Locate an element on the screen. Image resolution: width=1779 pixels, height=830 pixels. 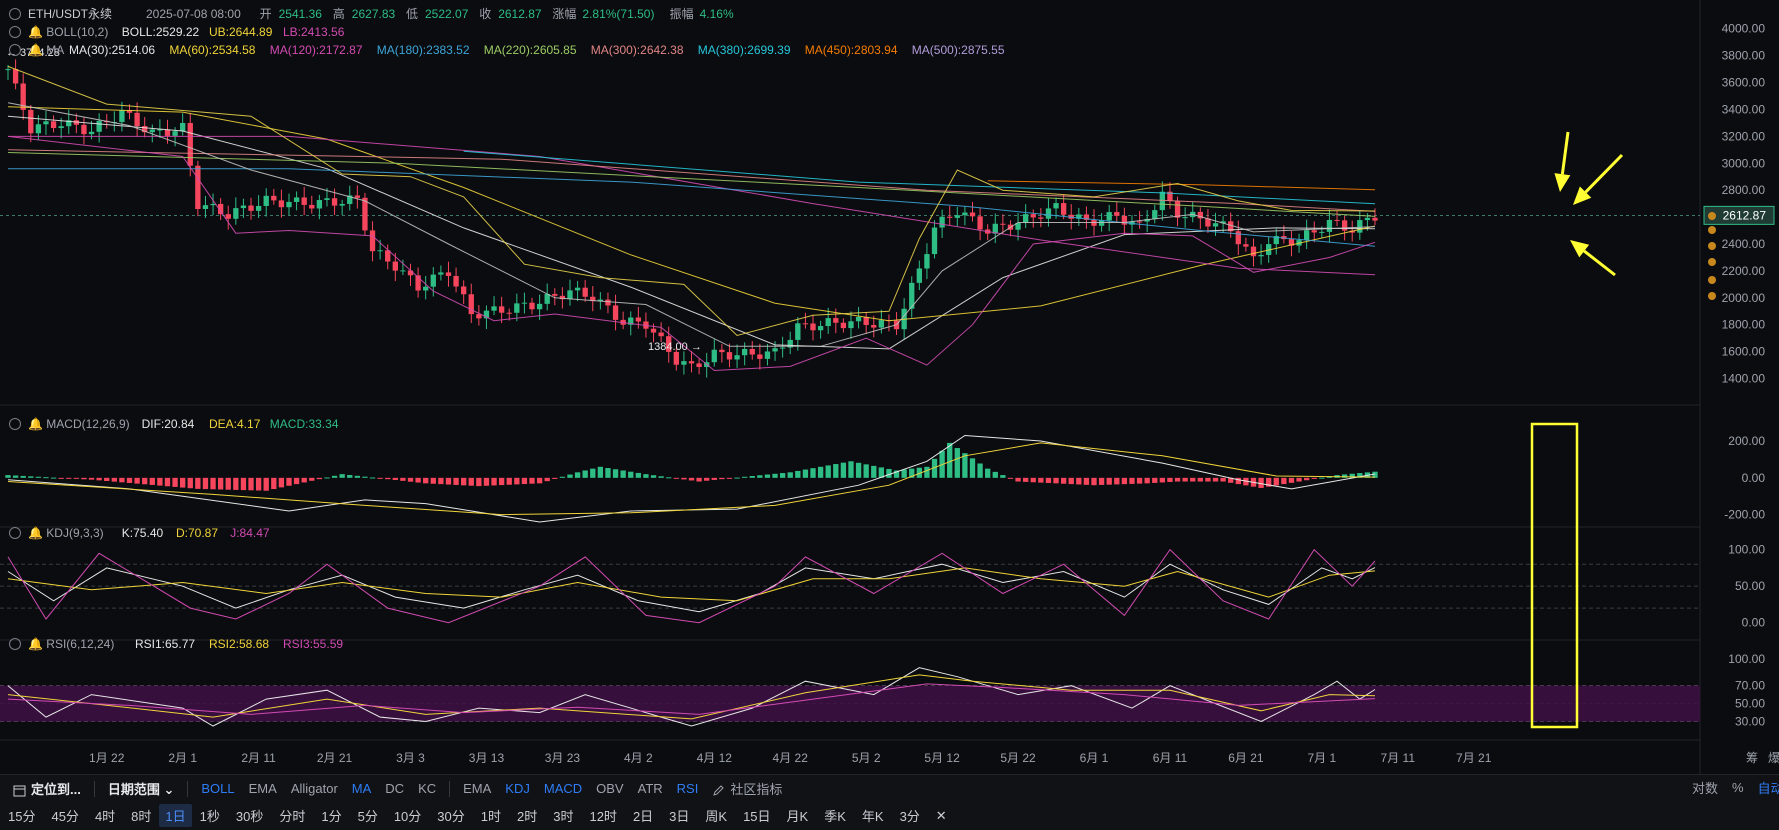
price-tick-label: 3000.00 is located at coordinates (1744, 163).